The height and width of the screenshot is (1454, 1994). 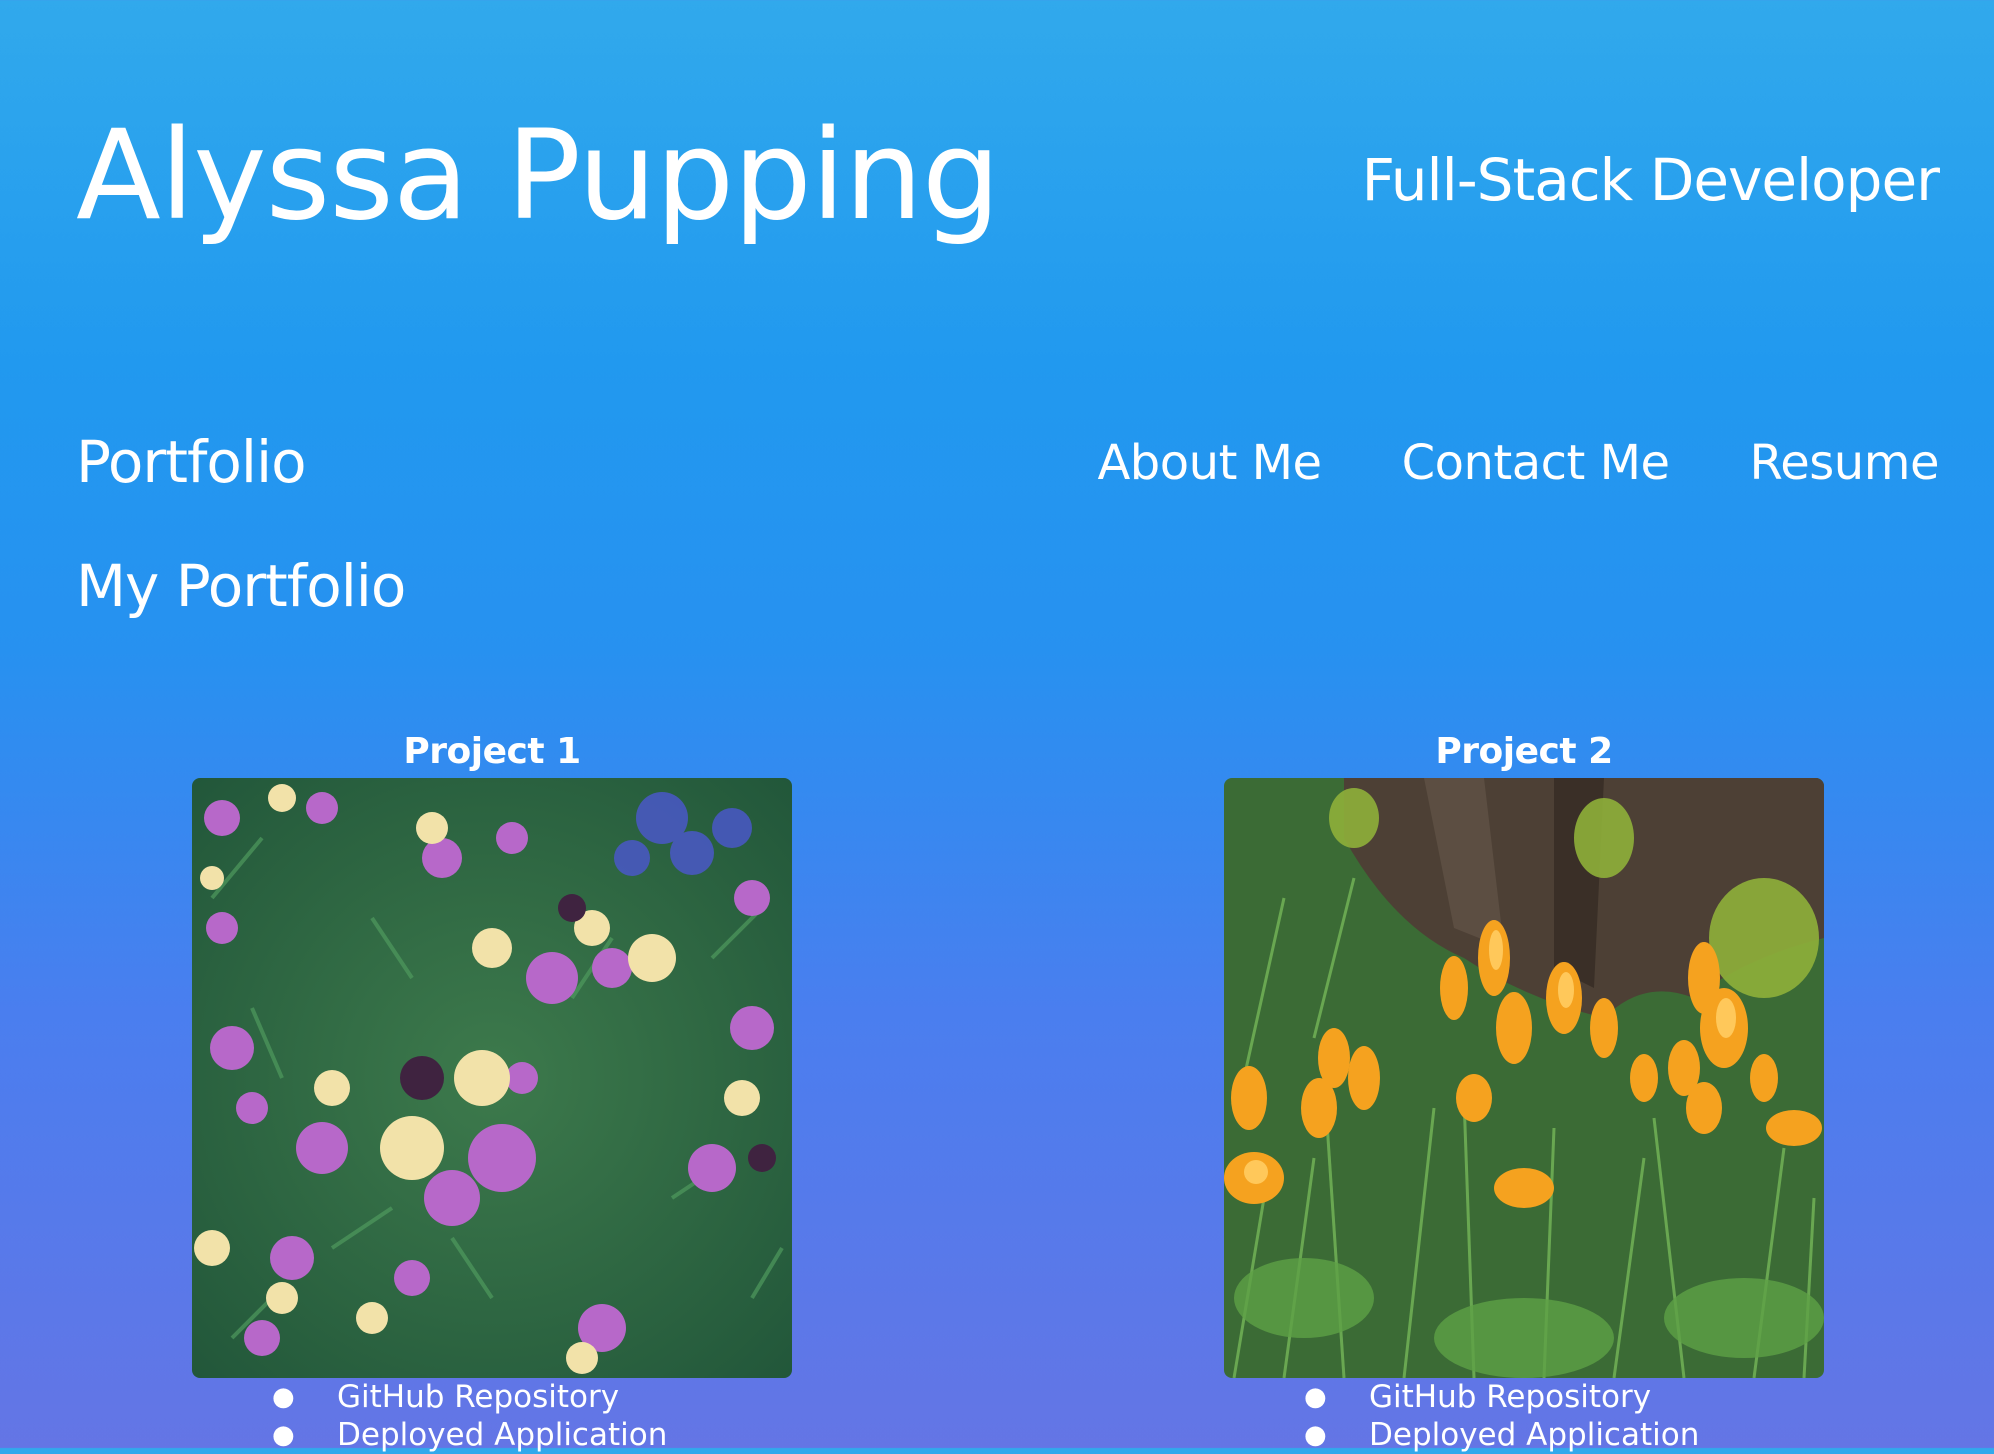 What do you see at coordinates (1209, 463) in the screenshot?
I see `nav-link-about-me: About Me` at bounding box center [1209, 463].